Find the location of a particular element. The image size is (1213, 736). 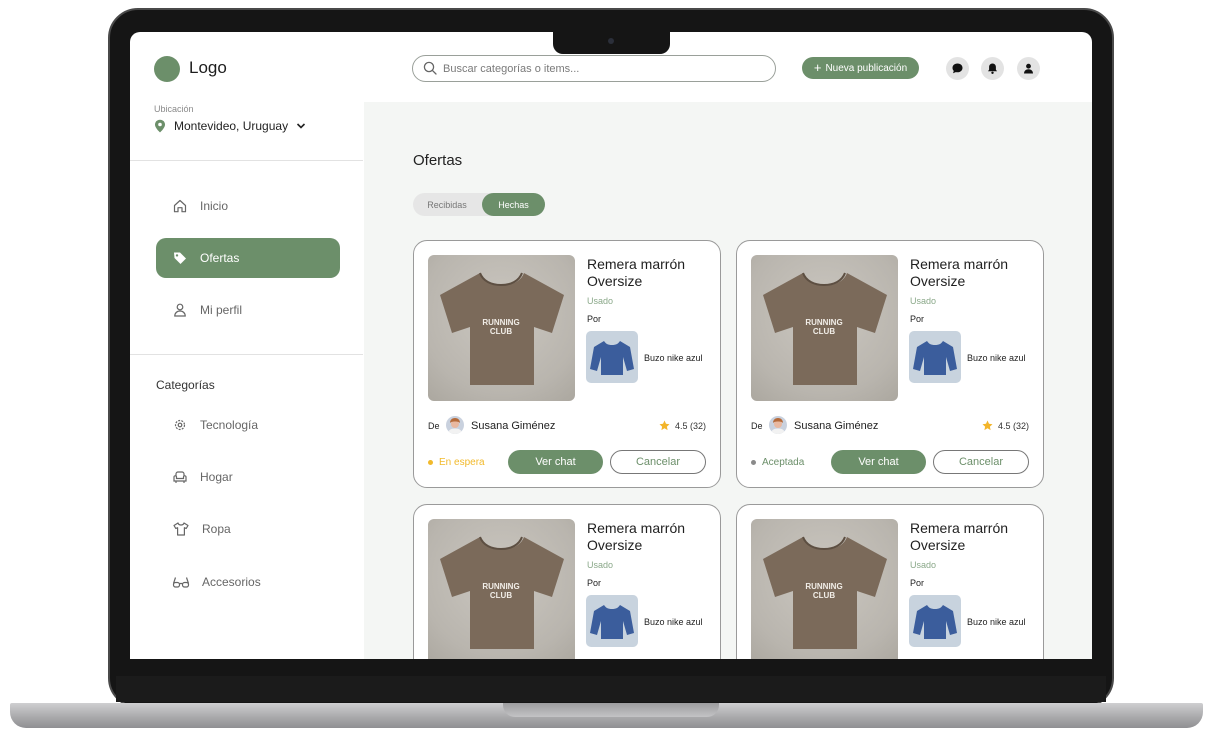

status-badge: Aceptada is located at coordinates (777, 462).